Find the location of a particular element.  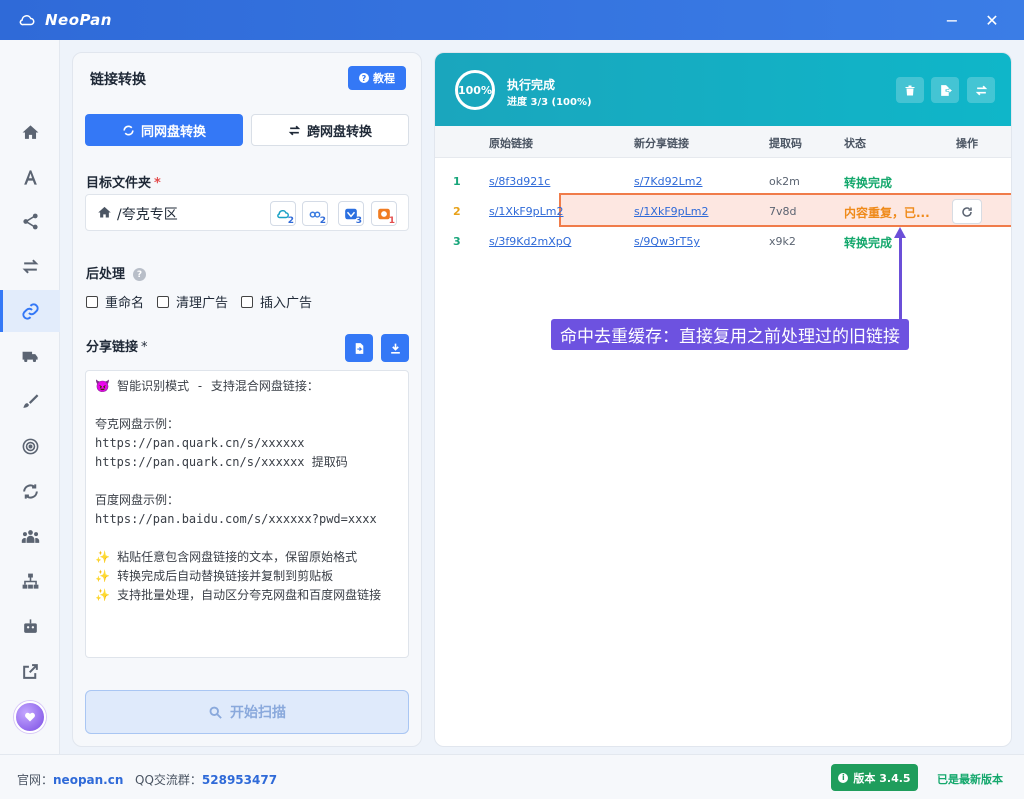

start-scan-label: 开始扫描 is located at coordinates (258, 713).